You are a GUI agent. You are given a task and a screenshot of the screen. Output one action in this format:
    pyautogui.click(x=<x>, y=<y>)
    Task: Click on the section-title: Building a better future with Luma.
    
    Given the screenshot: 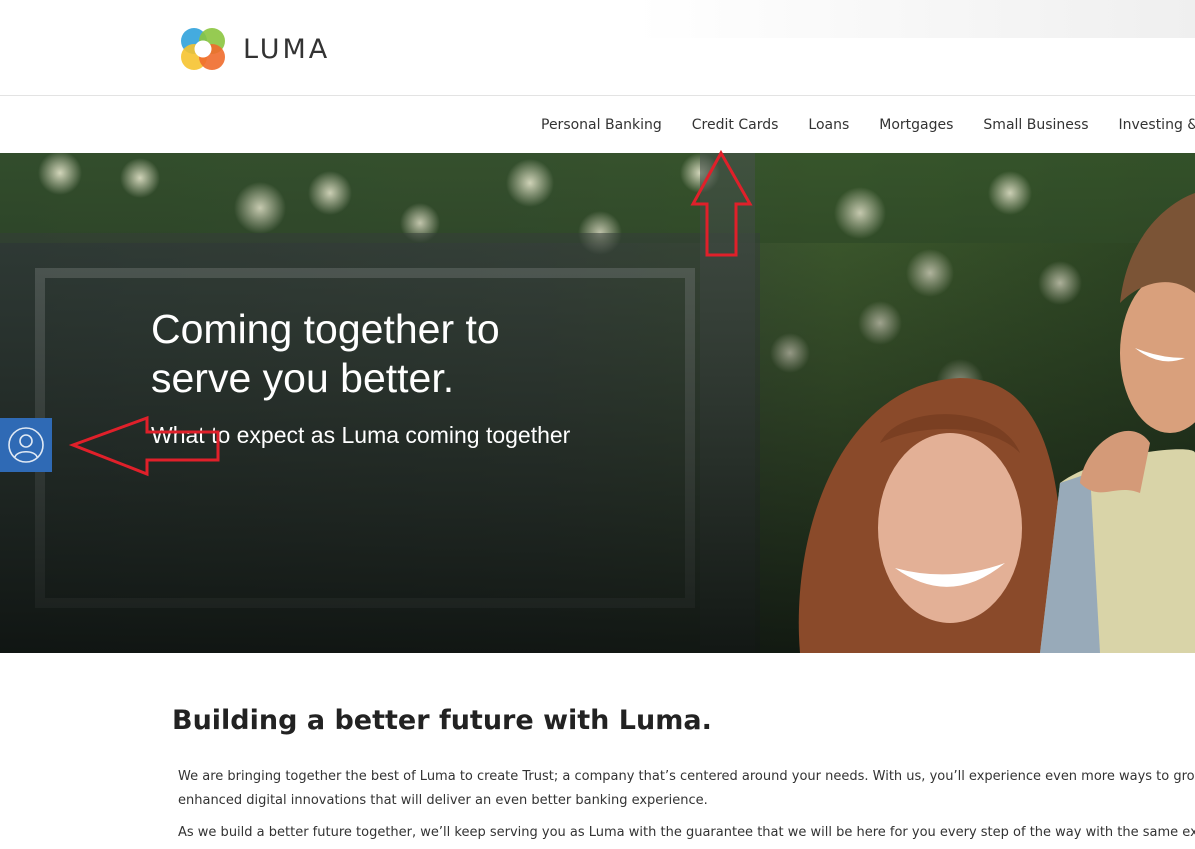 What is the action you would take?
    pyautogui.click(x=442, y=720)
    